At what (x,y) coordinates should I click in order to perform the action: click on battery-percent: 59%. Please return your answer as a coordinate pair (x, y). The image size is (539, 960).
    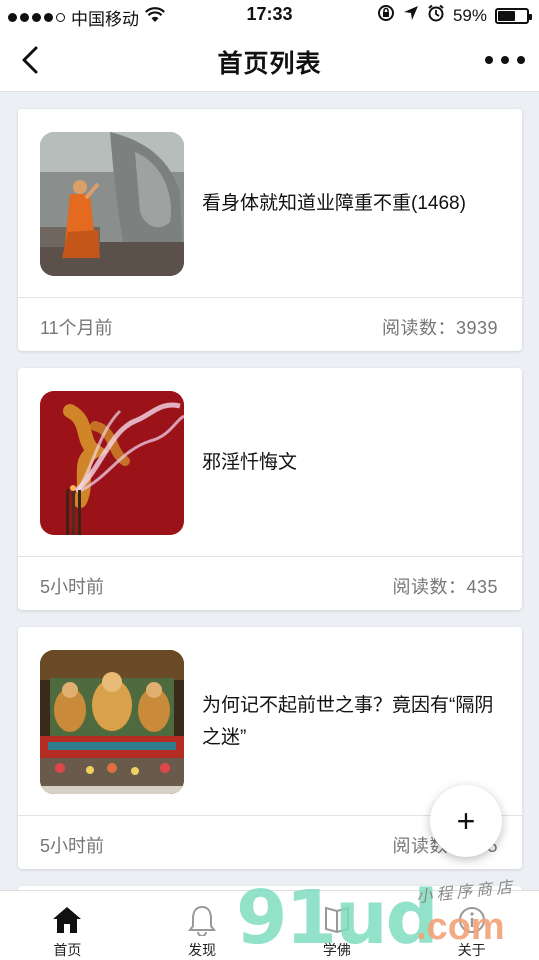
    Looking at the image, I should click on (469, 15).